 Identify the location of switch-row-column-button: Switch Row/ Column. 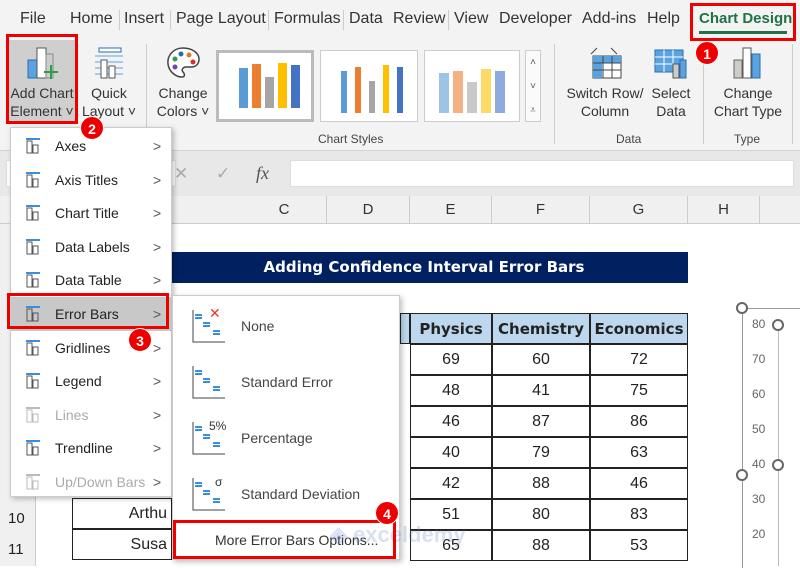
(605, 82).